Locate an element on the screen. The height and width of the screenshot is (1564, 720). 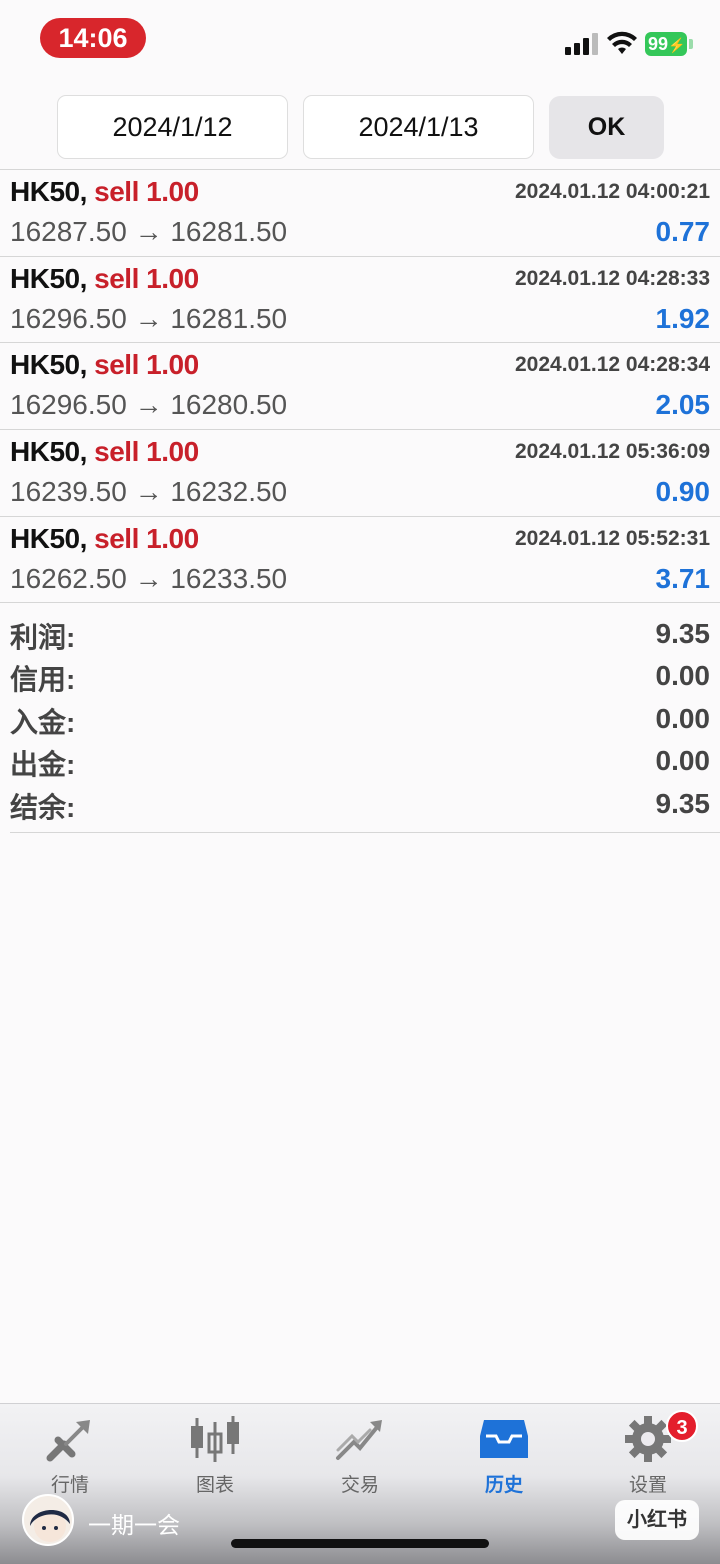
summary-row-deposit: 入金: 0.00 is located at coordinates (360, 720).